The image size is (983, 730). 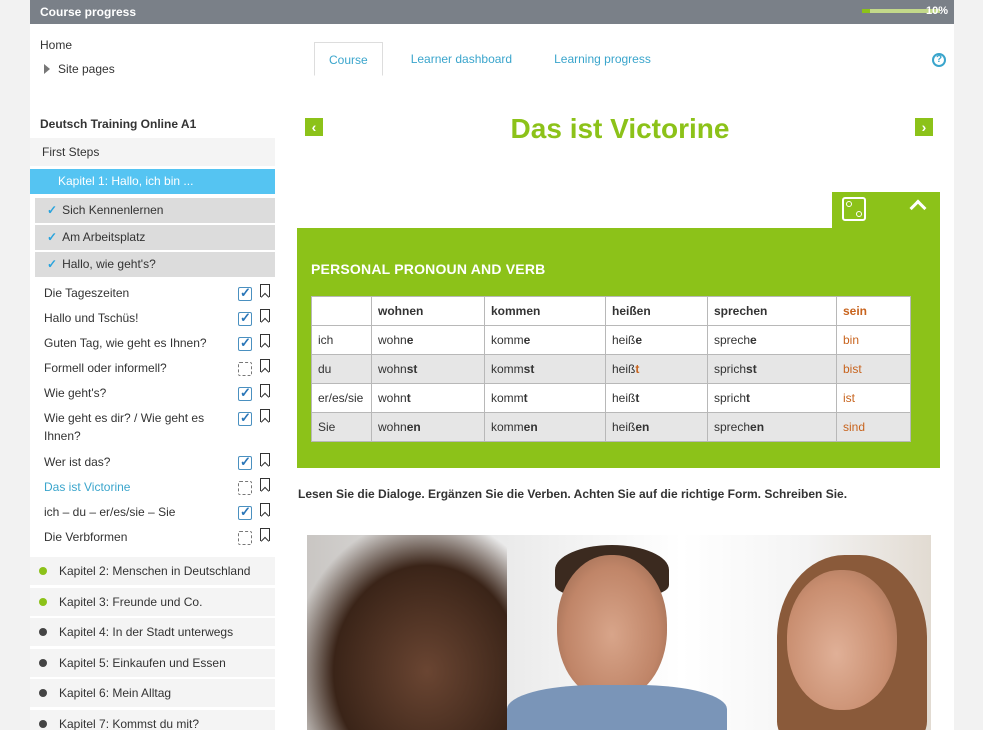 What do you see at coordinates (160, 393) in the screenshot?
I see `lesson-item: Wie geht's?` at bounding box center [160, 393].